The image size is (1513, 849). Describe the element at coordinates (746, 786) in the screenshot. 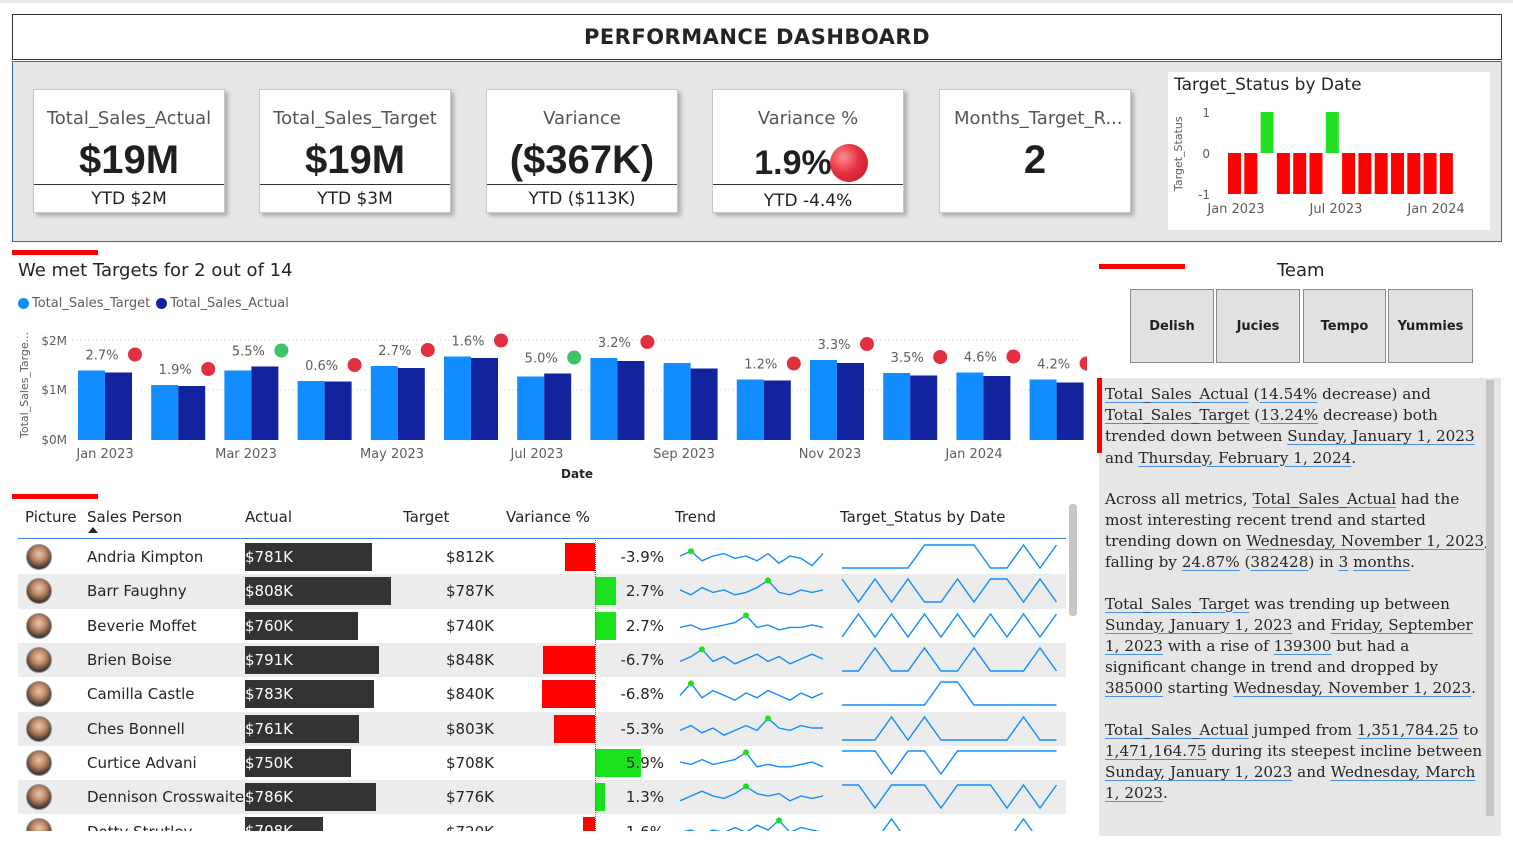

I see `trend-high-marker` at that location.